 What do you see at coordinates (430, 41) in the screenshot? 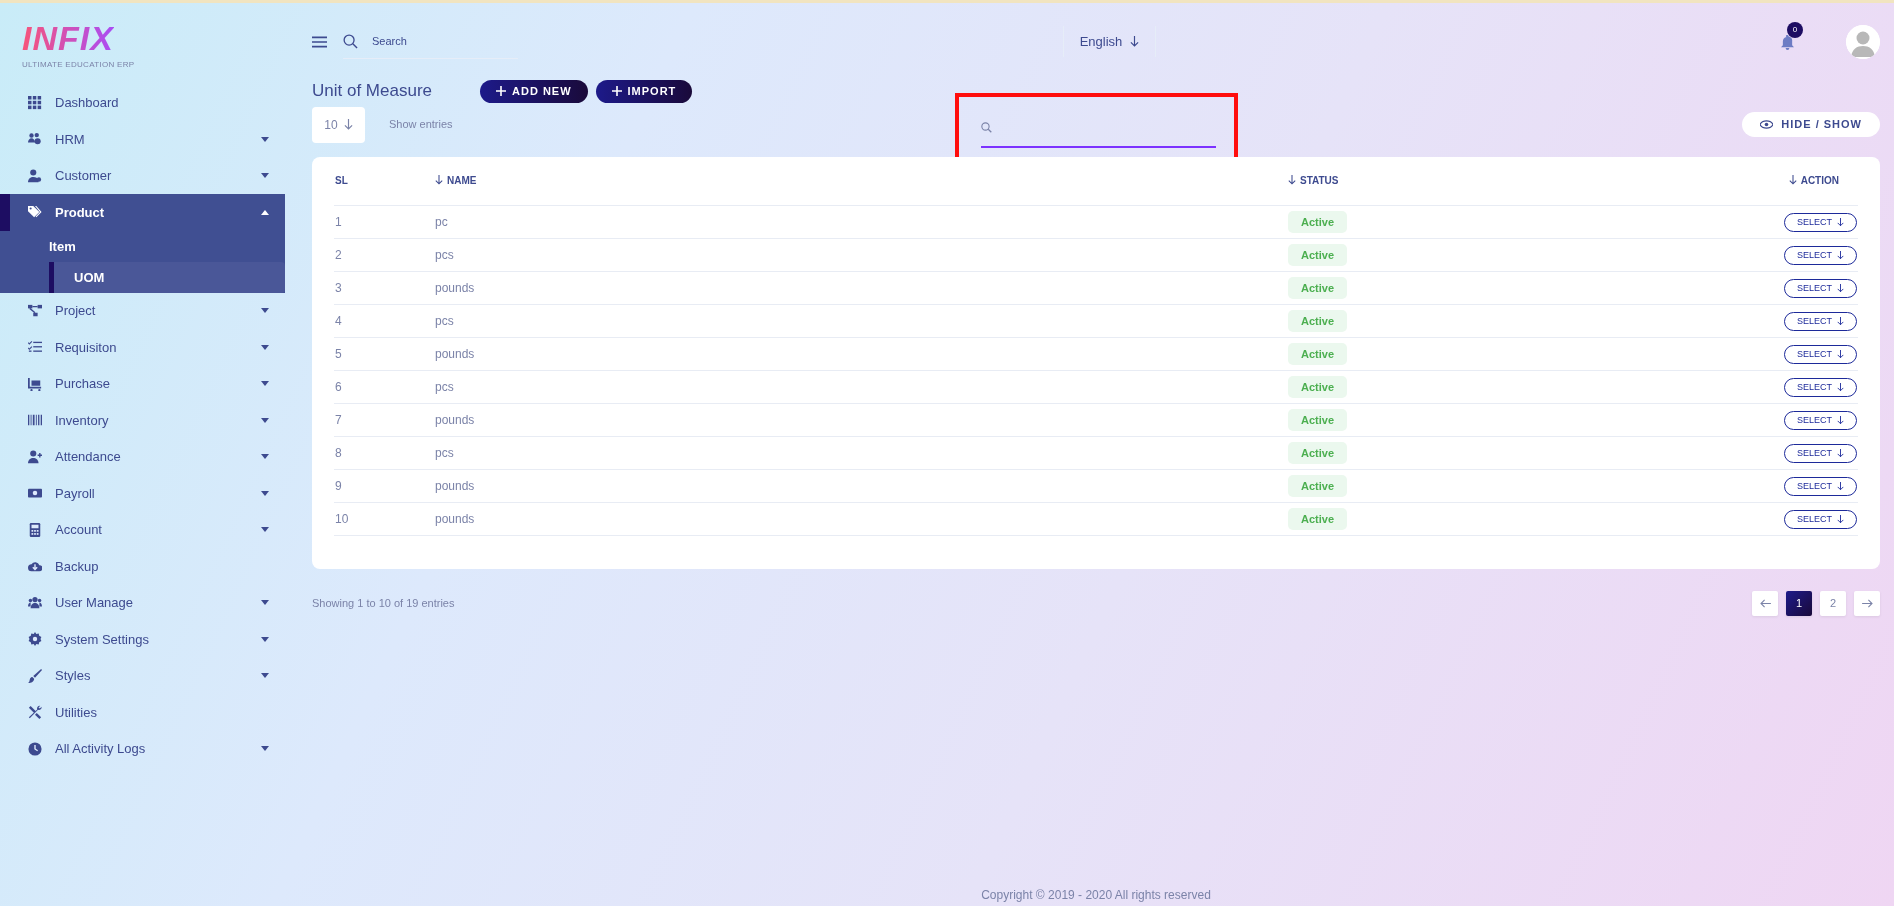
I see `search-field: Search` at bounding box center [430, 41].